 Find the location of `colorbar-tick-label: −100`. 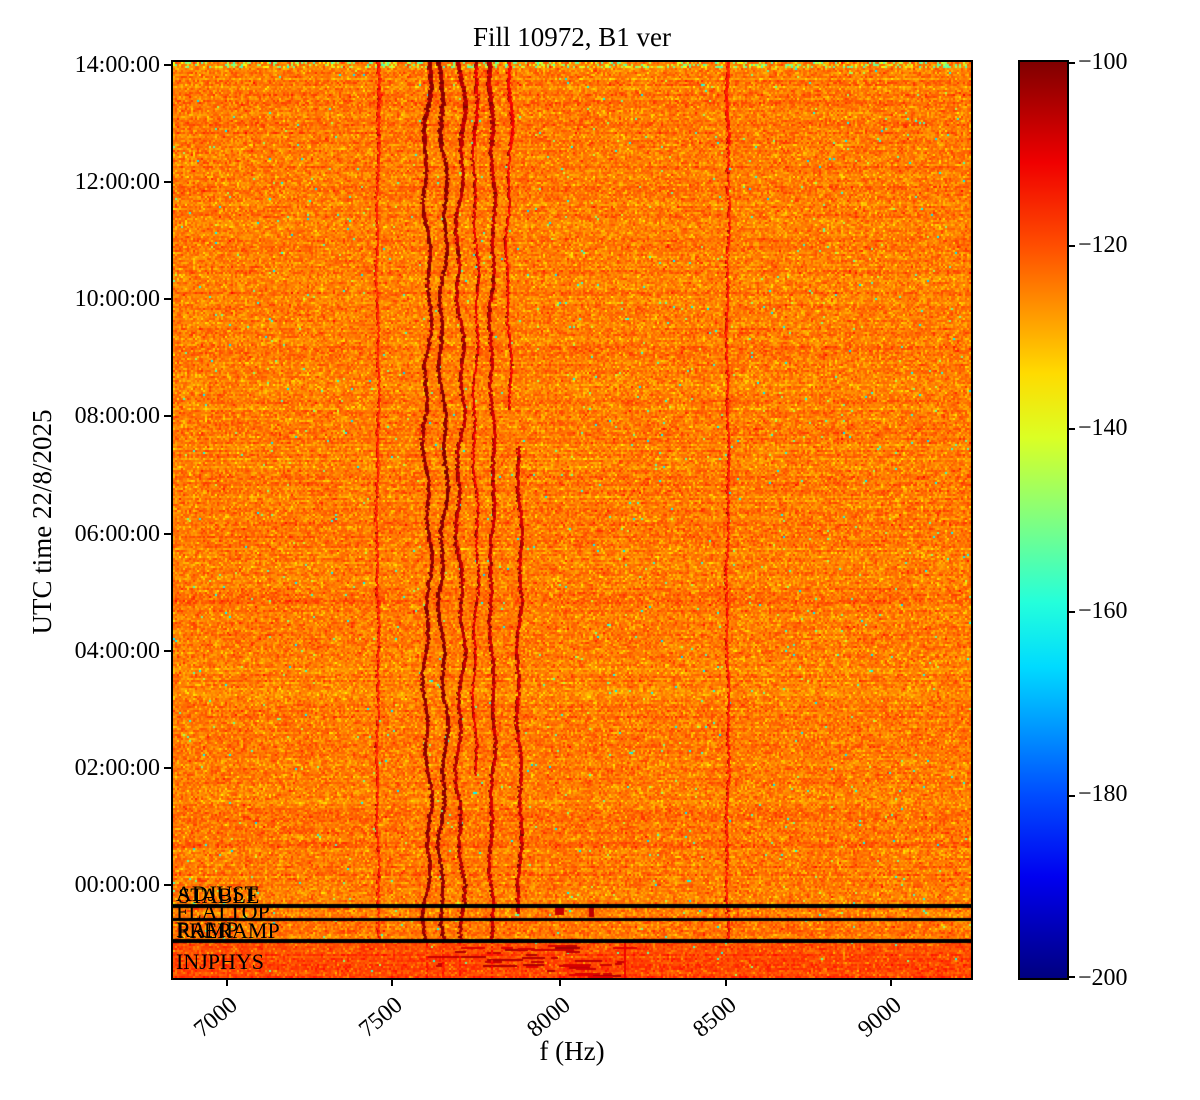

colorbar-tick-label: −100 is located at coordinates (1103, 62).